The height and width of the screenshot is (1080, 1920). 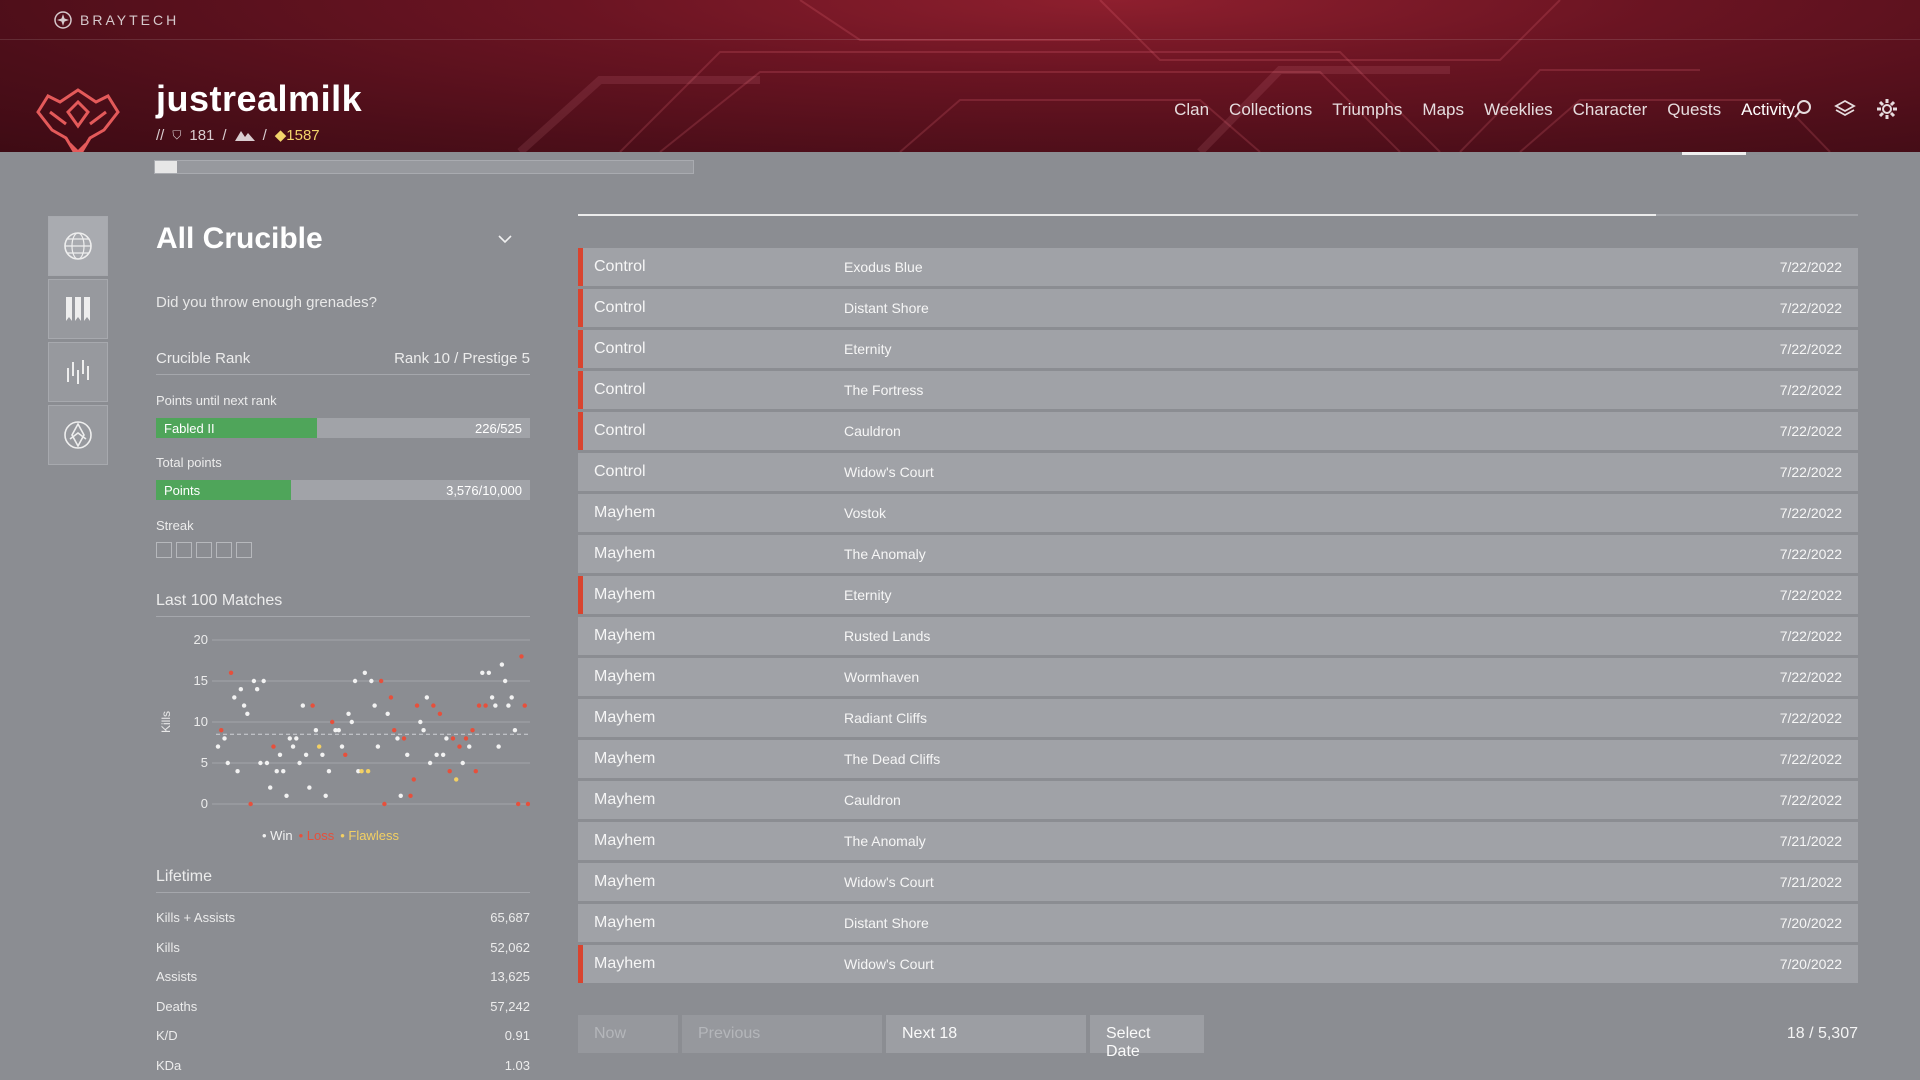 What do you see at coordinates (343, 976) in the screenshot?
I see `lifetime-stat-row: Assists 13,625` at bounding box center [343, 976].